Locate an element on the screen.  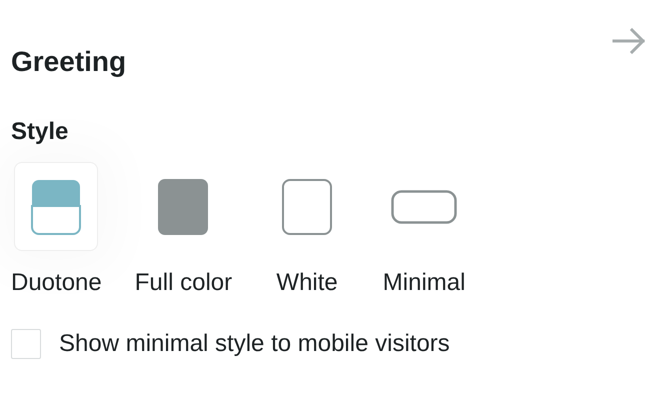
duotone-style-icon is located at coordinates (56, 206).